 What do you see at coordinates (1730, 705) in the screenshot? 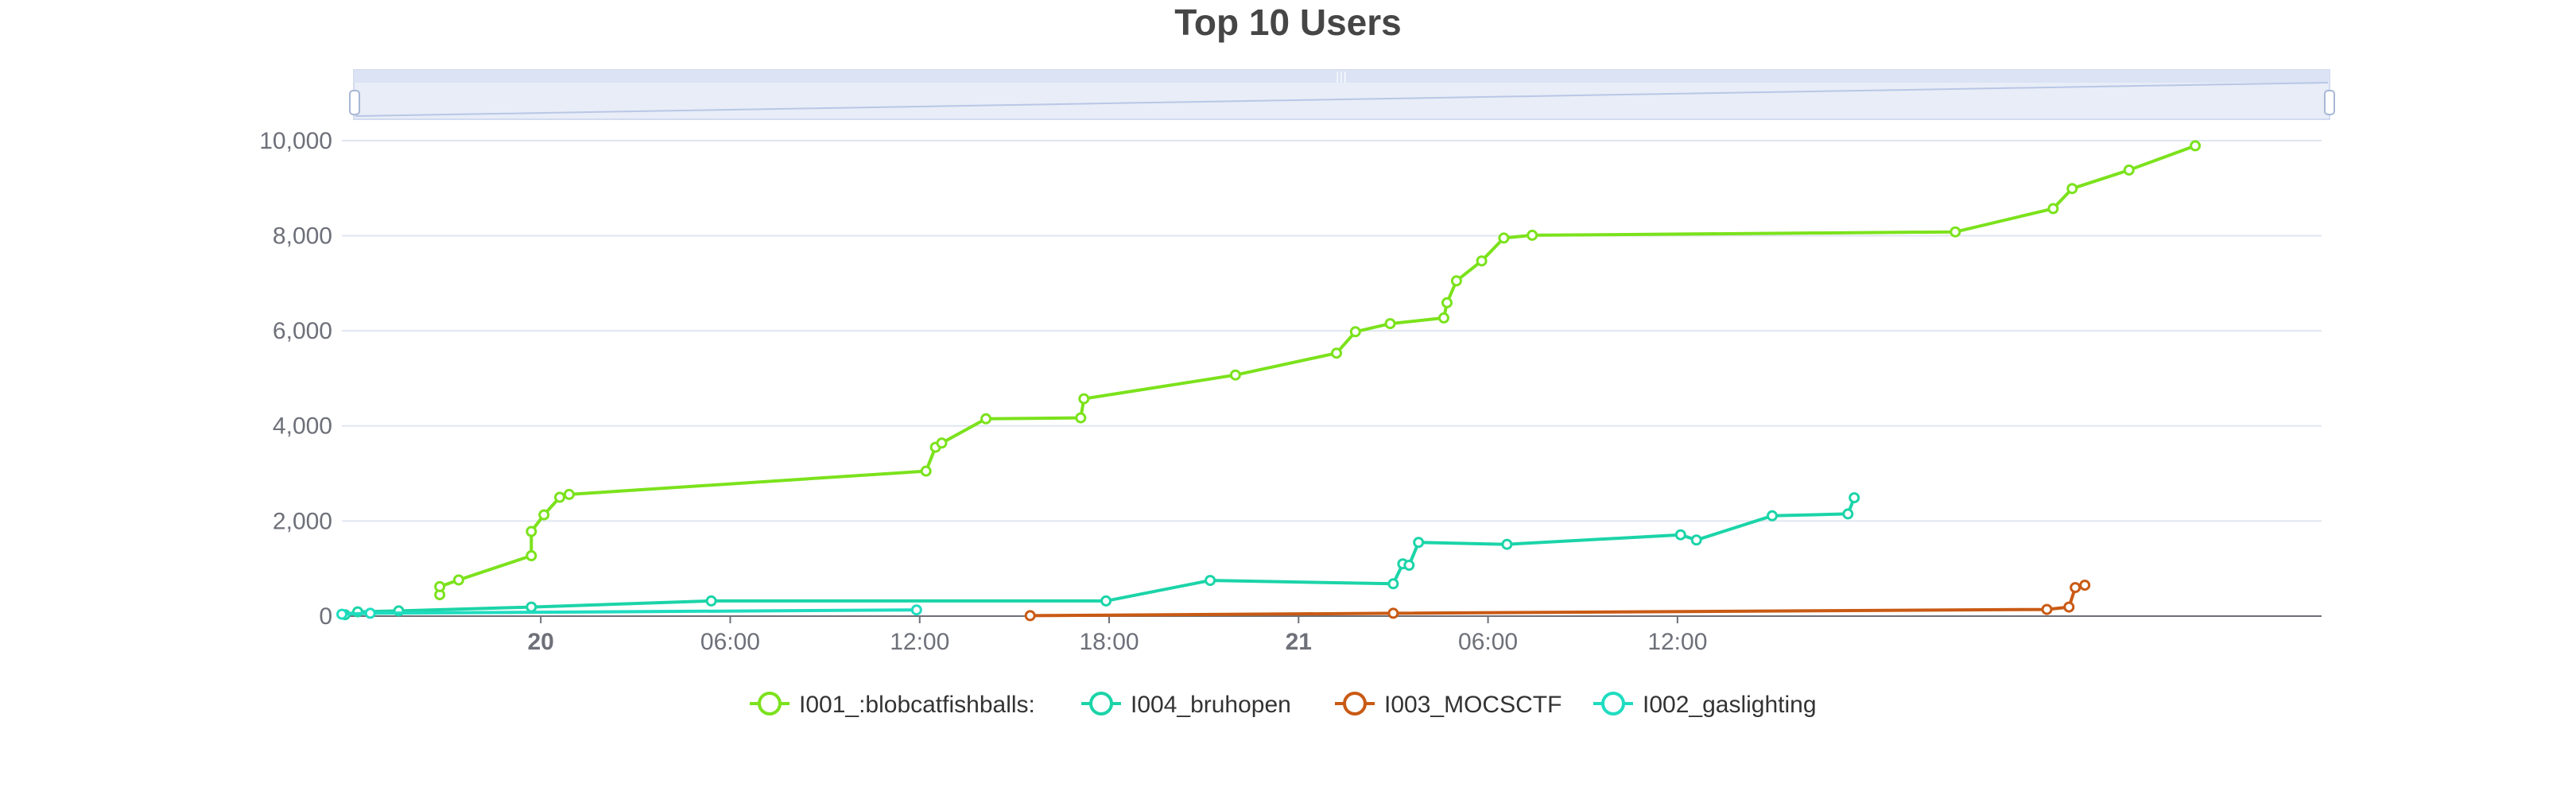
I see `legend-label: I002_gaslighting` at bounding box center [1730, 705].